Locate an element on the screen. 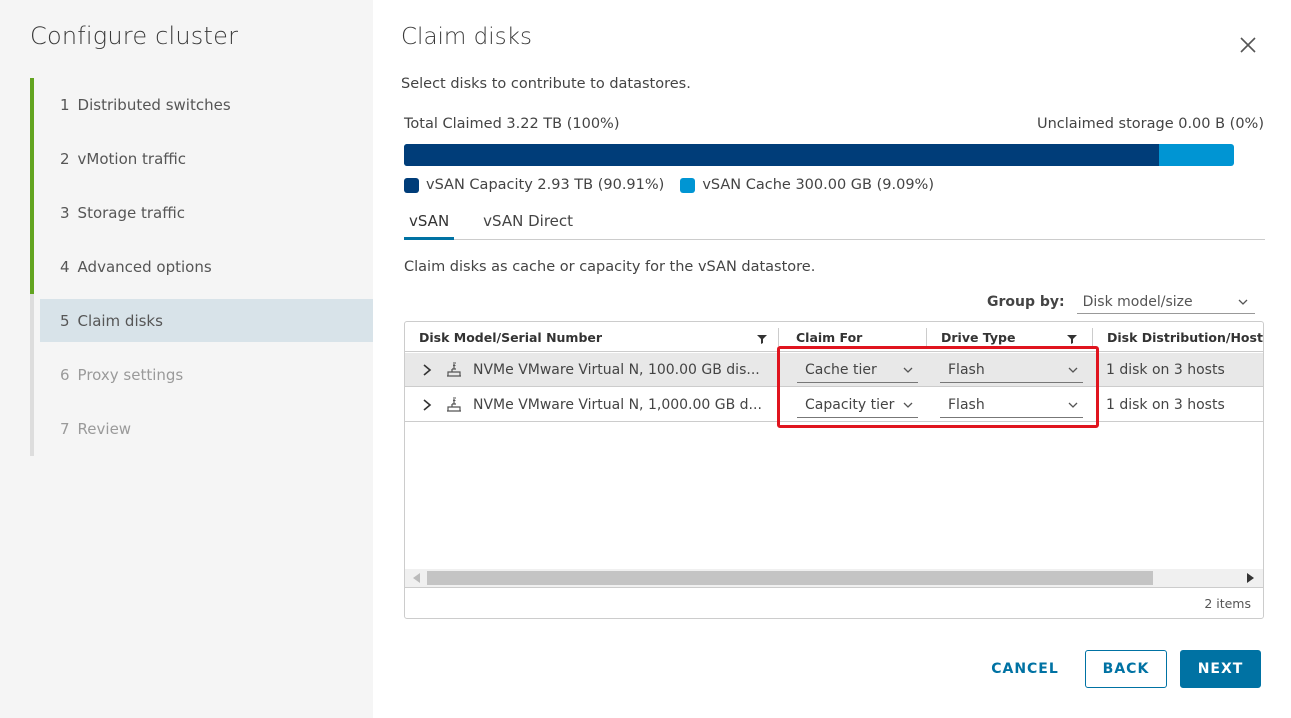 Image resolution: width=1291 pixels, height=718 pixels. column-divider is located at coordinates (778, 337).